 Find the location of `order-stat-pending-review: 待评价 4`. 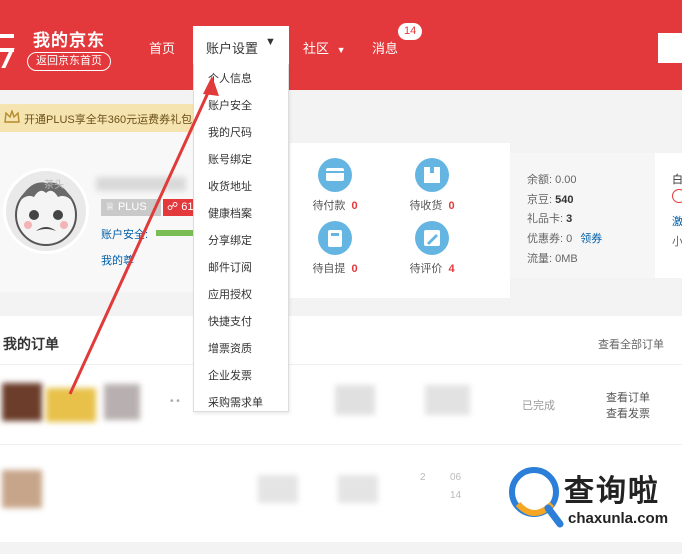

order-stat-pending-review: 待评价 4 is located at coordinates (432, 249).